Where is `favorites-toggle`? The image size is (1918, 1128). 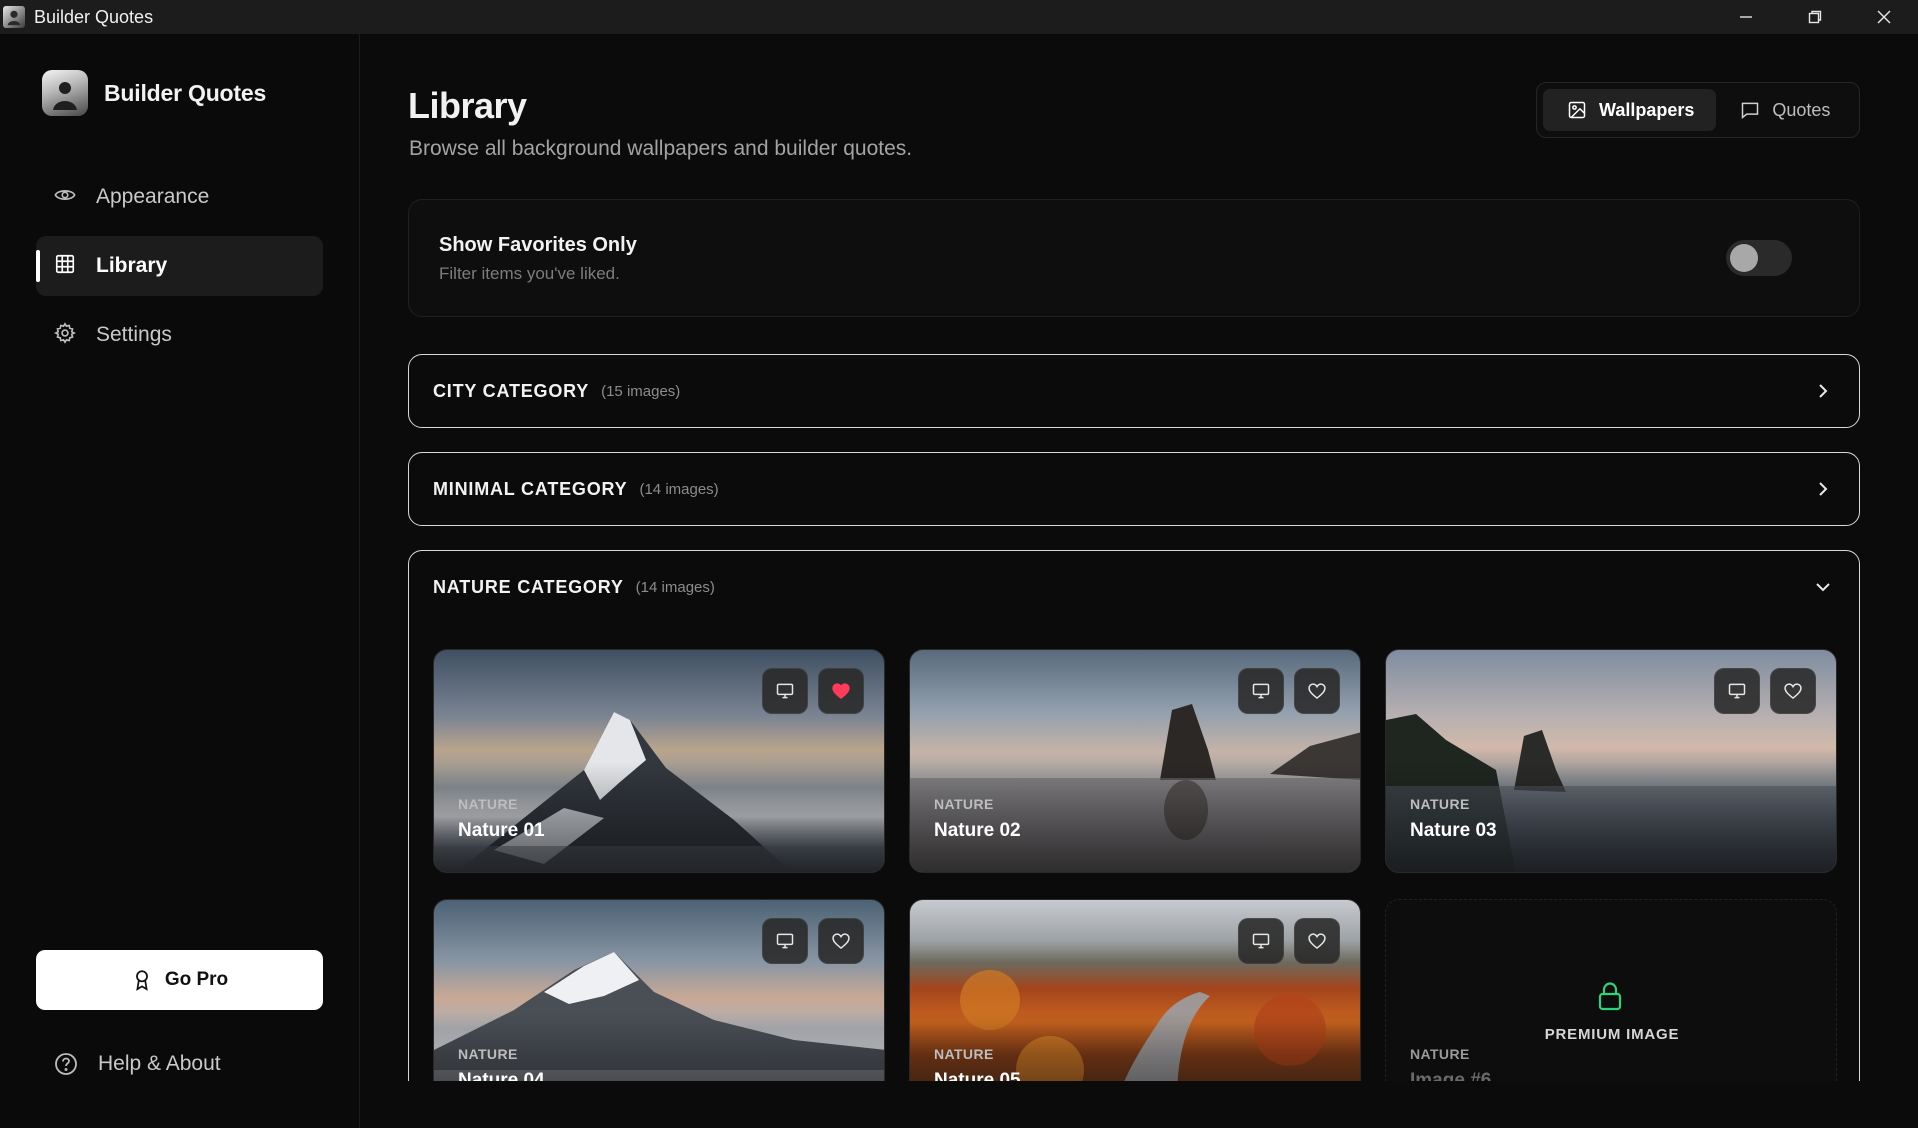
favorites-toggle is located at coordinates (1759, 258).